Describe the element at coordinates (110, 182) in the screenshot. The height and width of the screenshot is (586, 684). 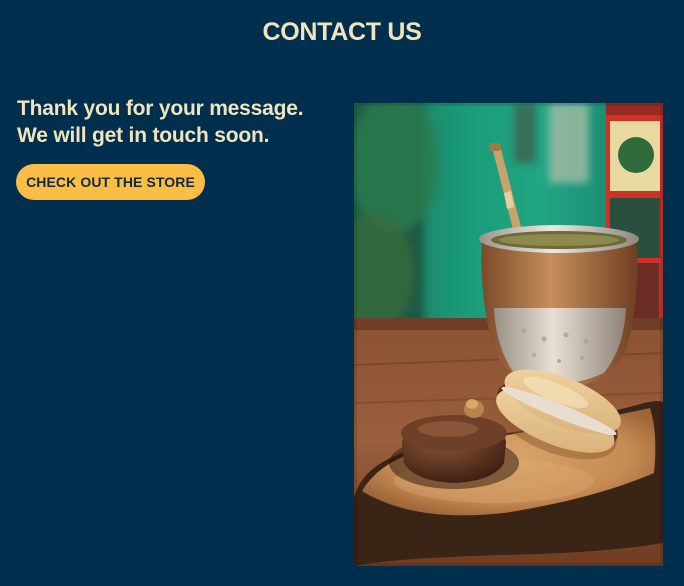
I see `check-out-store-button: CHECK OUT THE STORE` at that location.